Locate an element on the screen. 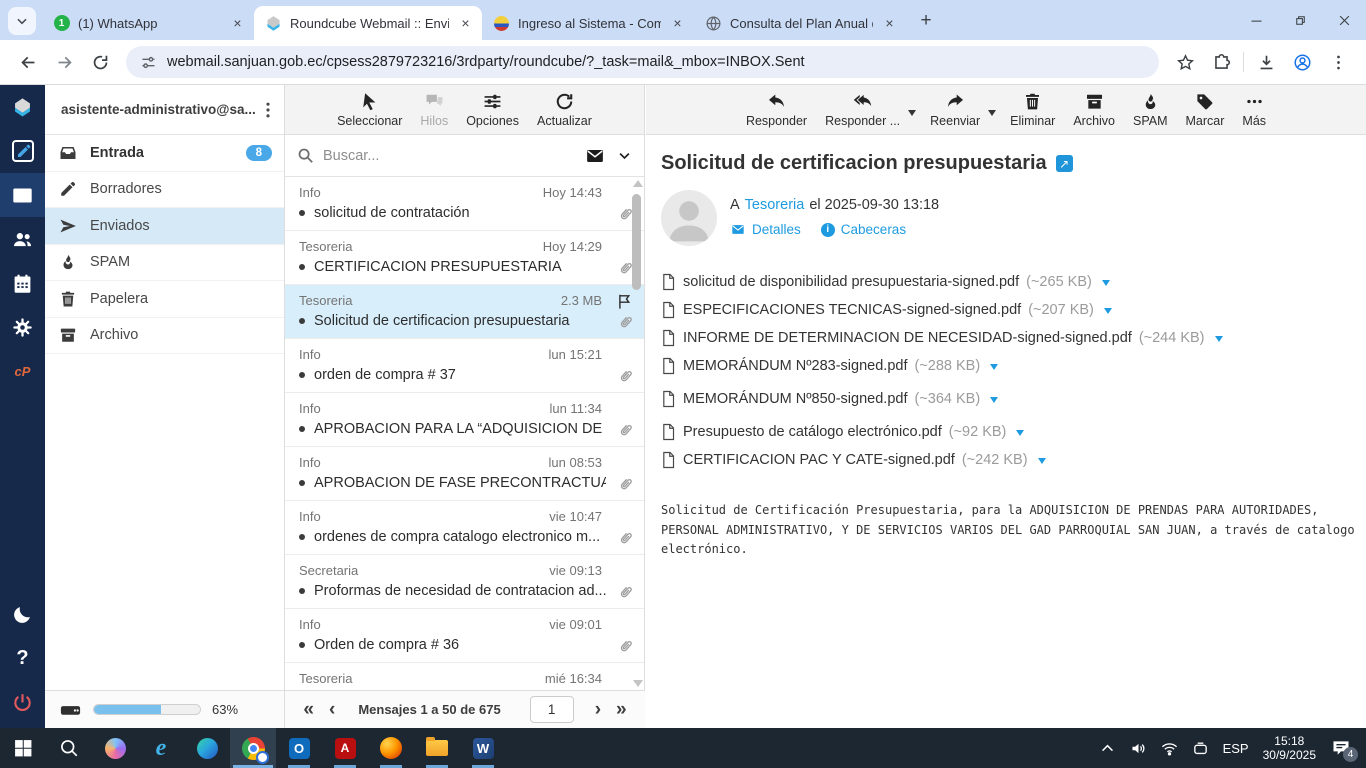 The image size is (1366, 768). message-toolbar-button: Más is located at coordinates (1254, 110).